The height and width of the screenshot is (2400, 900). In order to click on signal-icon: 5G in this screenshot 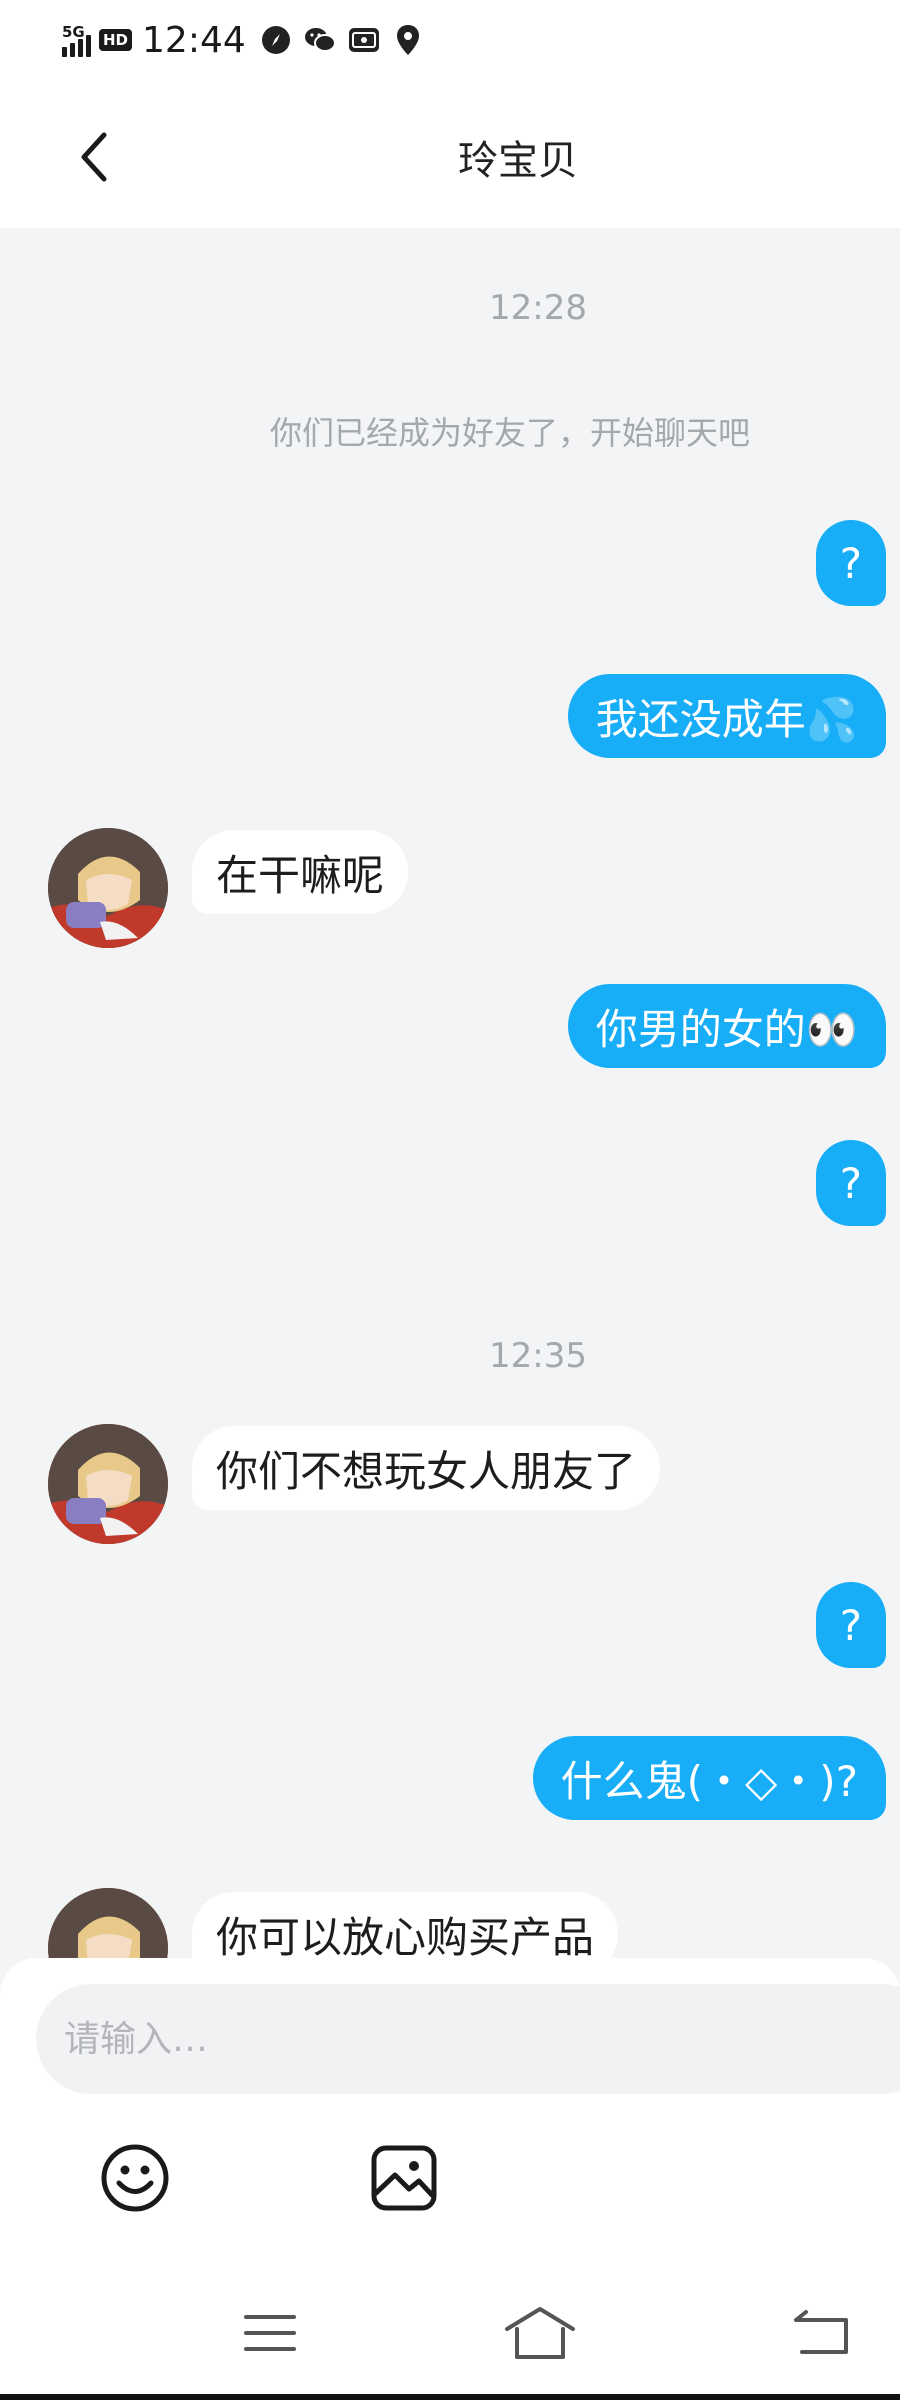, I will do `click(76, 40)`.